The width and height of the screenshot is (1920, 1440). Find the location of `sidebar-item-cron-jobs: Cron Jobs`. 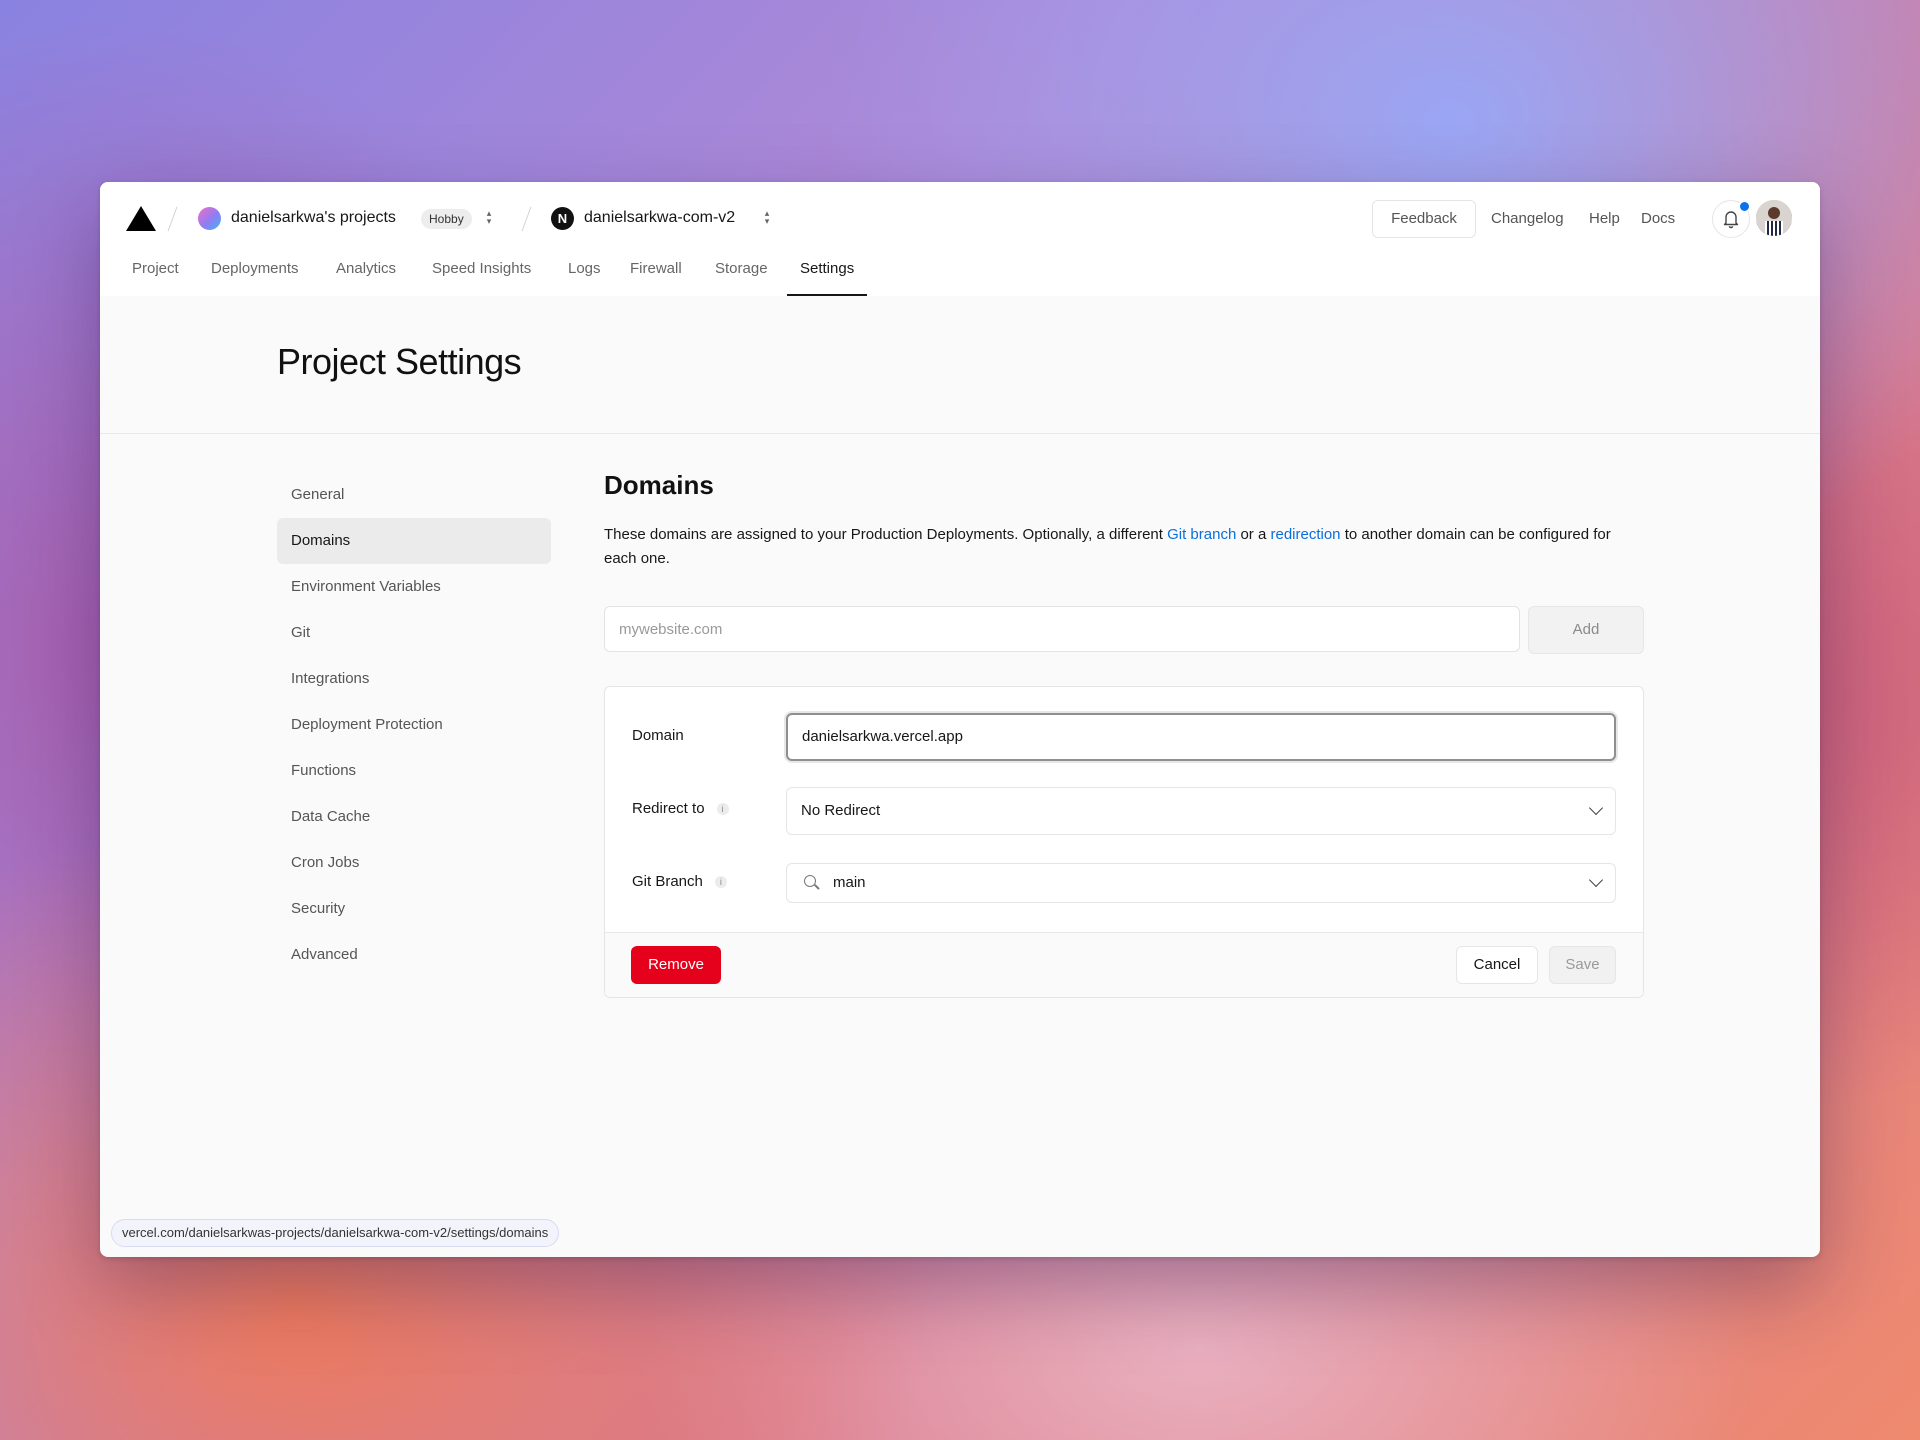

sidebar-item-cron-jobs: Cron Jobs is located at coordinates (414, 863).